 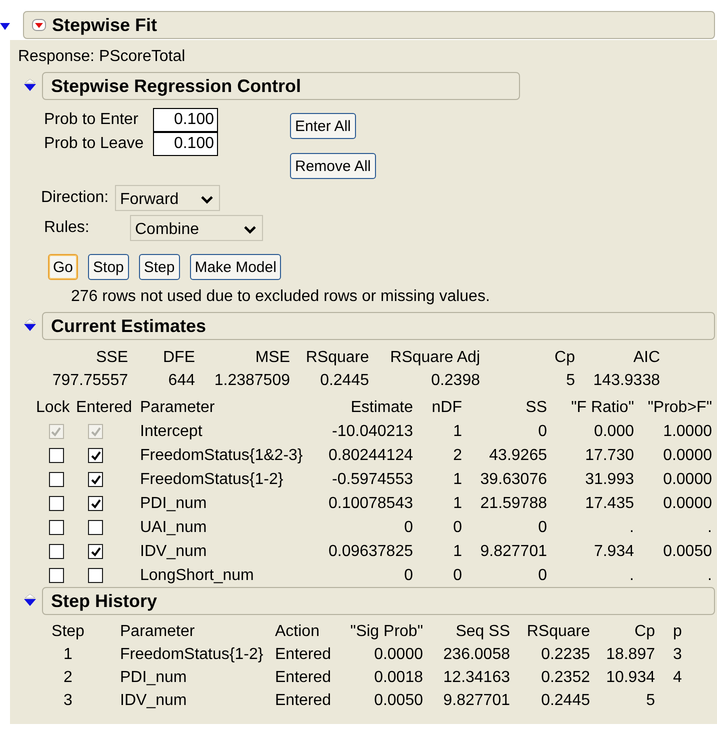 I want to click on menu-caret-icon, so click(x=39, y=25).